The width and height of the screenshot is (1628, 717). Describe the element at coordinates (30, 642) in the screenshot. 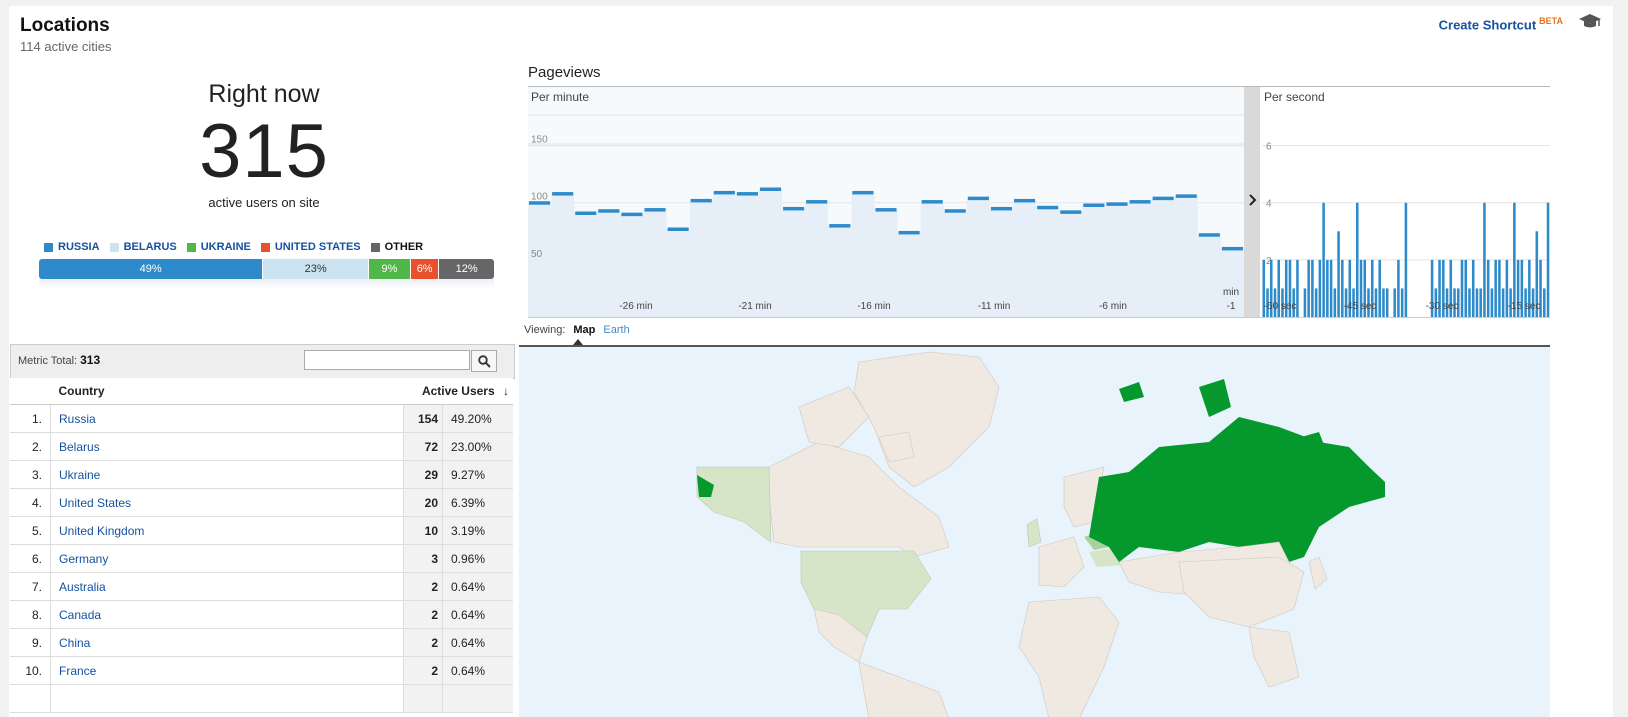

I see `row-index: 9.` at that location.